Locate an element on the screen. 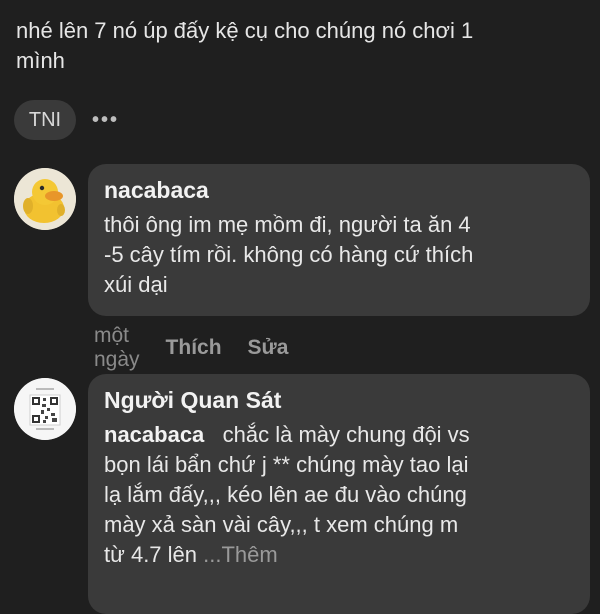  post-text-line: mình is located at coordinates (40, 60).